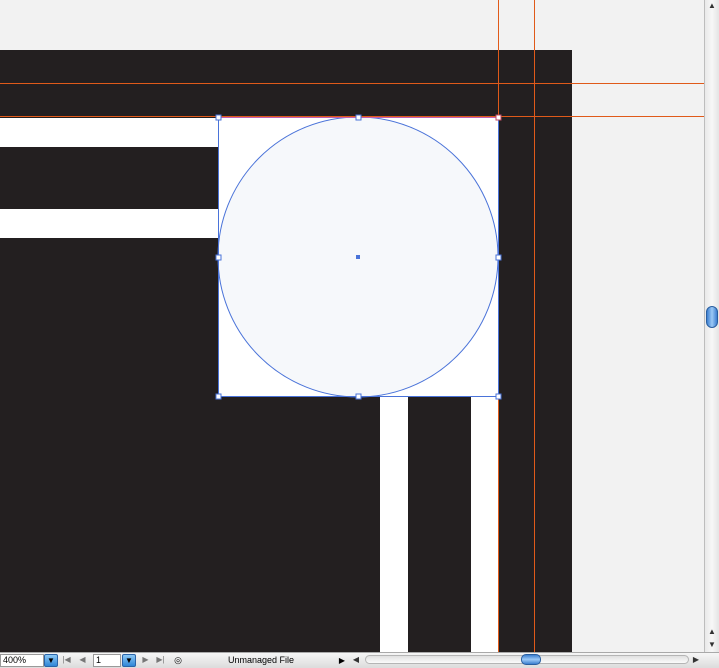  I want to click on scroll-right-arrow-icon: ▶, so click(696, 660).